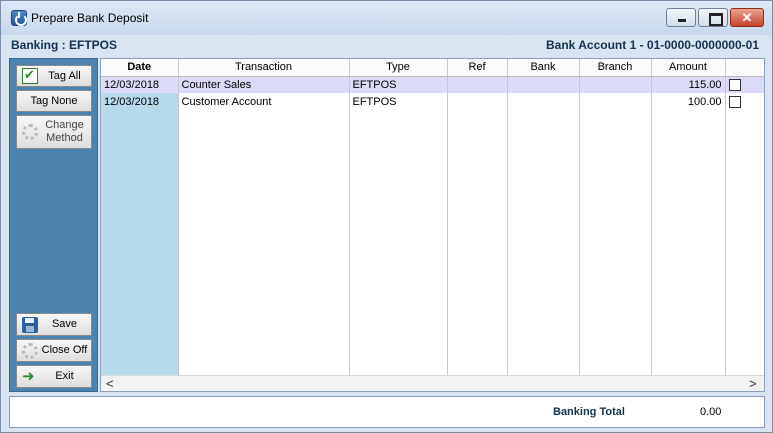 This screenshot has width=773, height=433. Describe the element at coordinates (386, 18) in the screenshot. I see `title-bar: Prepare Bank Deposit ✕` at that location.